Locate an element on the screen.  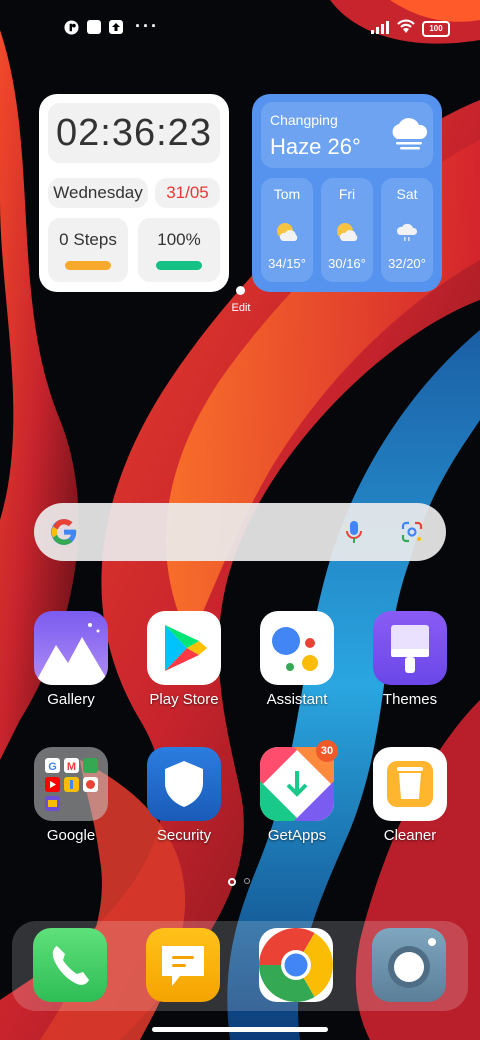
app-label: GetApps is located at coordinates (297, 835).